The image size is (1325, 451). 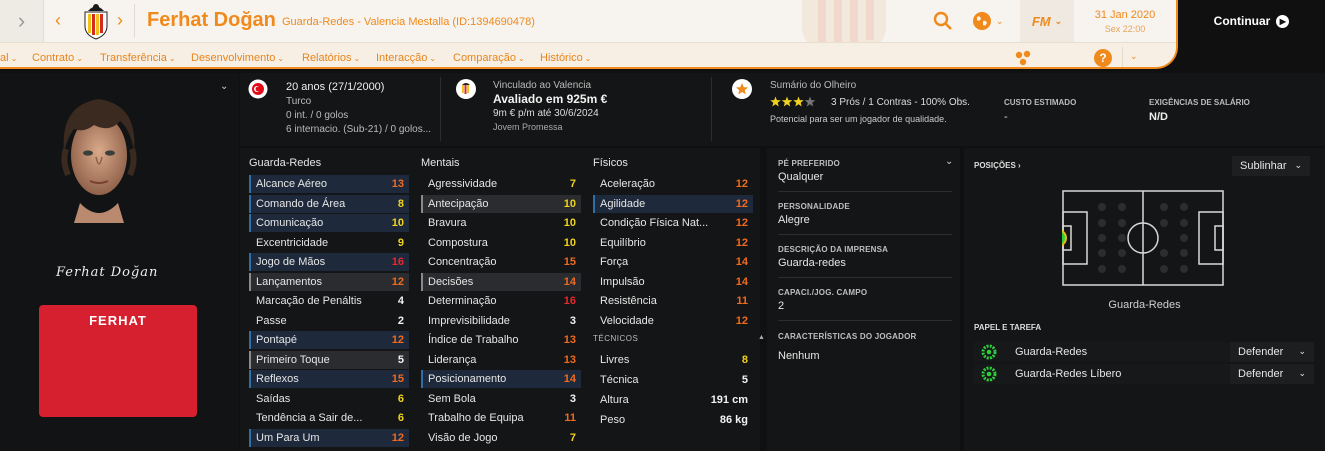 What do you see at coordinates (501, 340) in the screenshot?
I see `attribute-row: Índice de Trabalho 13` at bounding box center [501, 340].